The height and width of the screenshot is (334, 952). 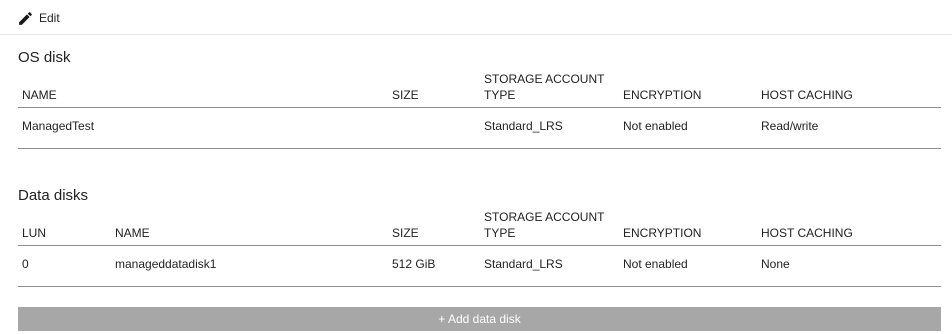 I want to click on os-disk-title: OS disk, so click(x=44, y=57).